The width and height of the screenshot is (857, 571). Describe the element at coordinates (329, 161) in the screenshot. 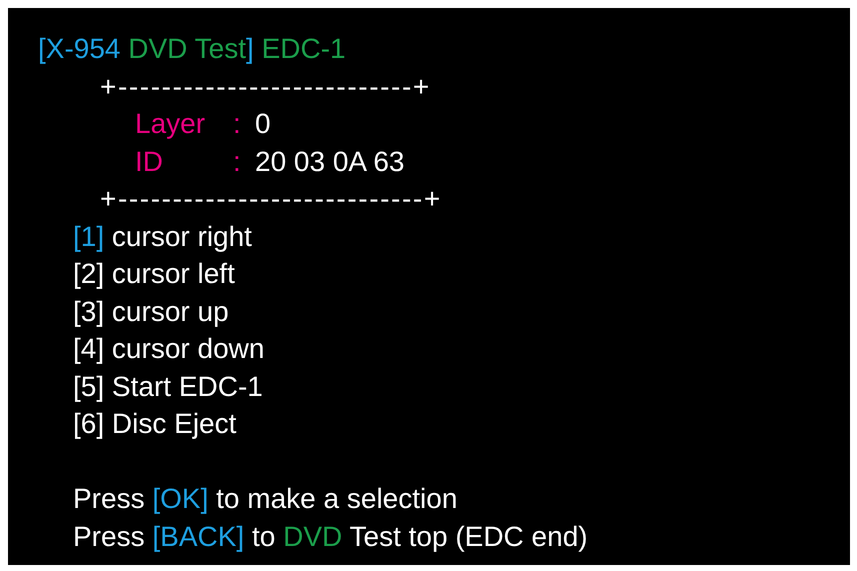

I see `field-value: 20 03 0A 63` at that location.